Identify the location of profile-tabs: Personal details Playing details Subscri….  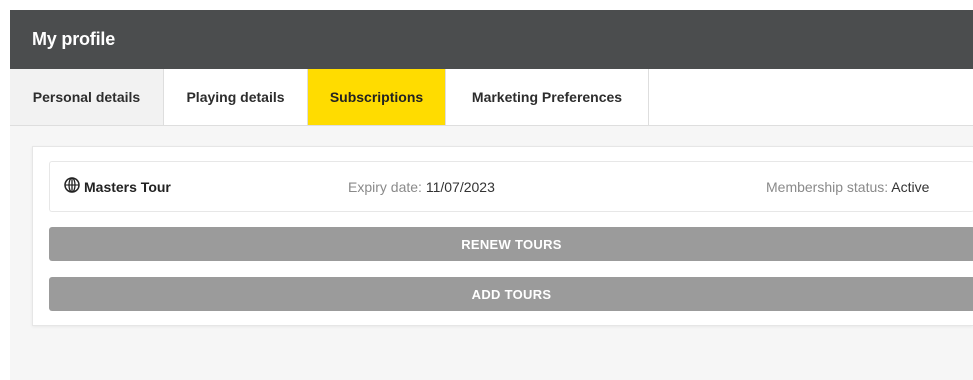
(491, 97).